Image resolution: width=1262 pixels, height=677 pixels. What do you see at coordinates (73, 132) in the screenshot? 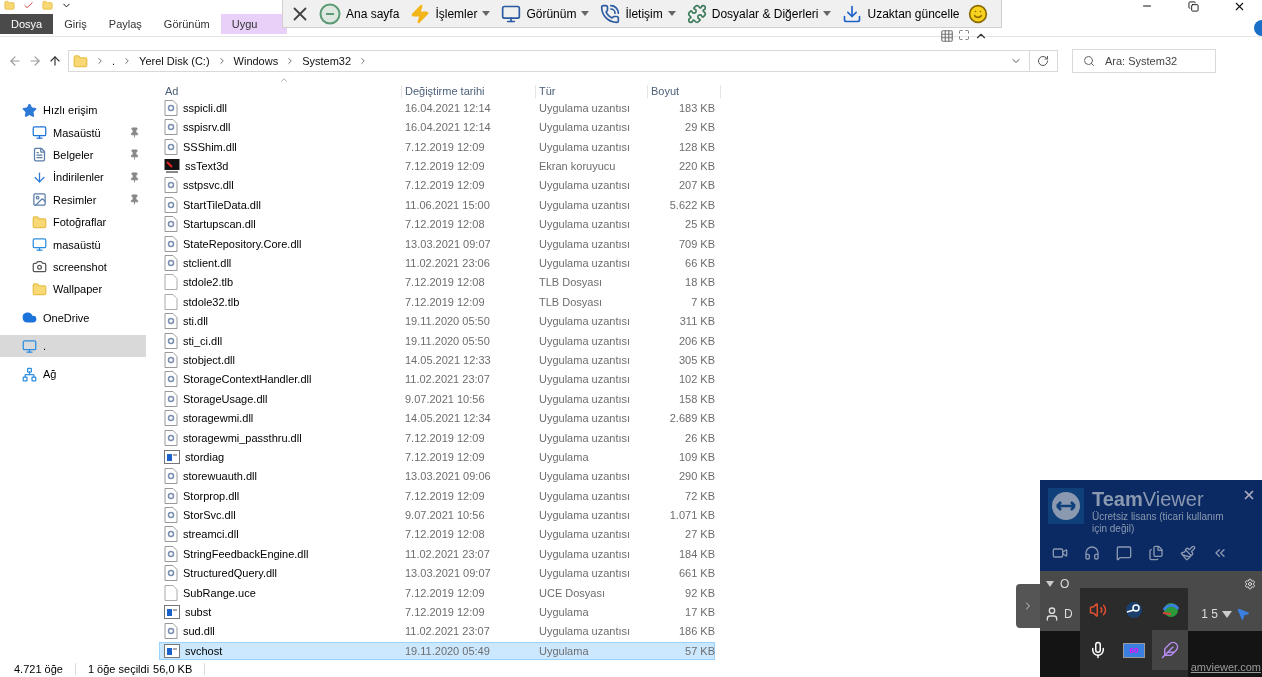
I see `sidebar-item: Masaüstü` at bounding box center [73, 132].